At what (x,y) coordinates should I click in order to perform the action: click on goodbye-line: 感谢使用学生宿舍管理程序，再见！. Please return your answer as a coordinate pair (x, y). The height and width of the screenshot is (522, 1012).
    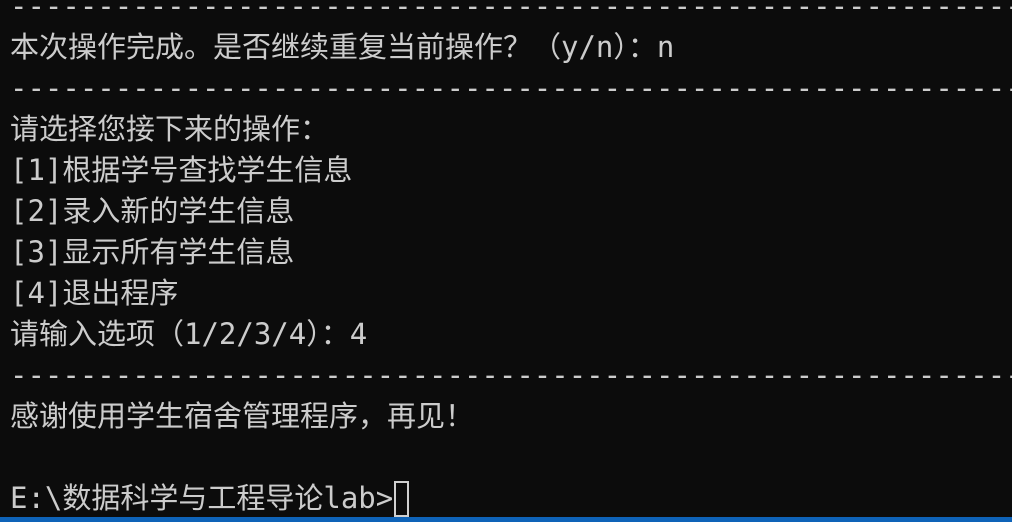
    Looking at the image, I should click on (242, 416).